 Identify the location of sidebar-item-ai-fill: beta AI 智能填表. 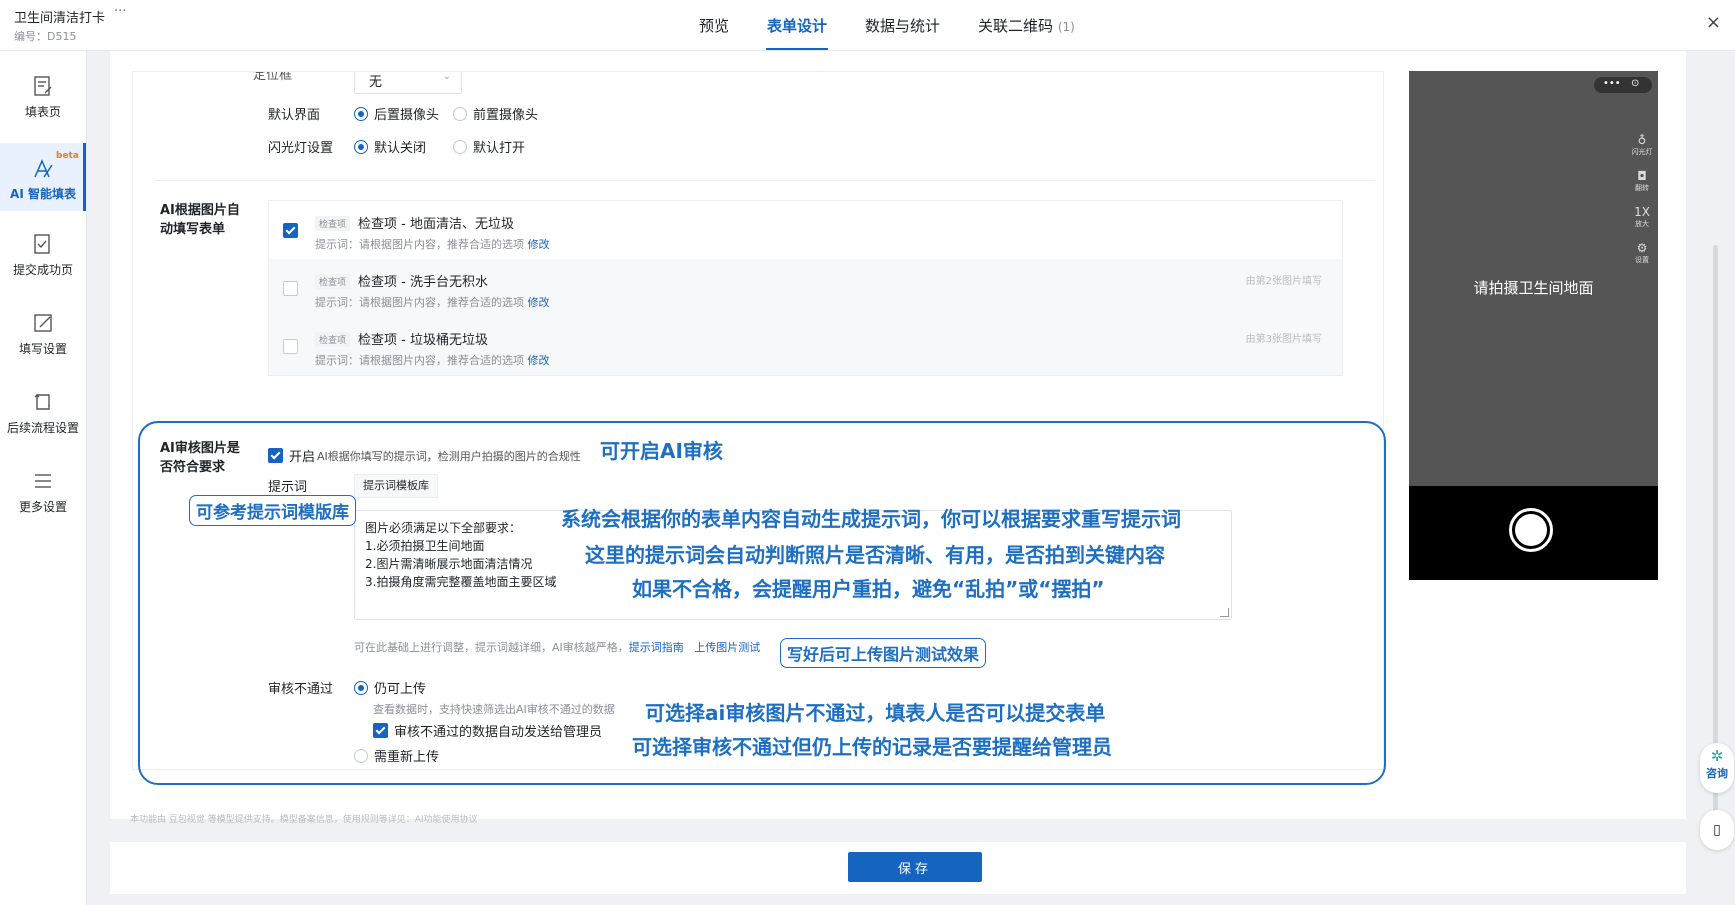
(43, 177).